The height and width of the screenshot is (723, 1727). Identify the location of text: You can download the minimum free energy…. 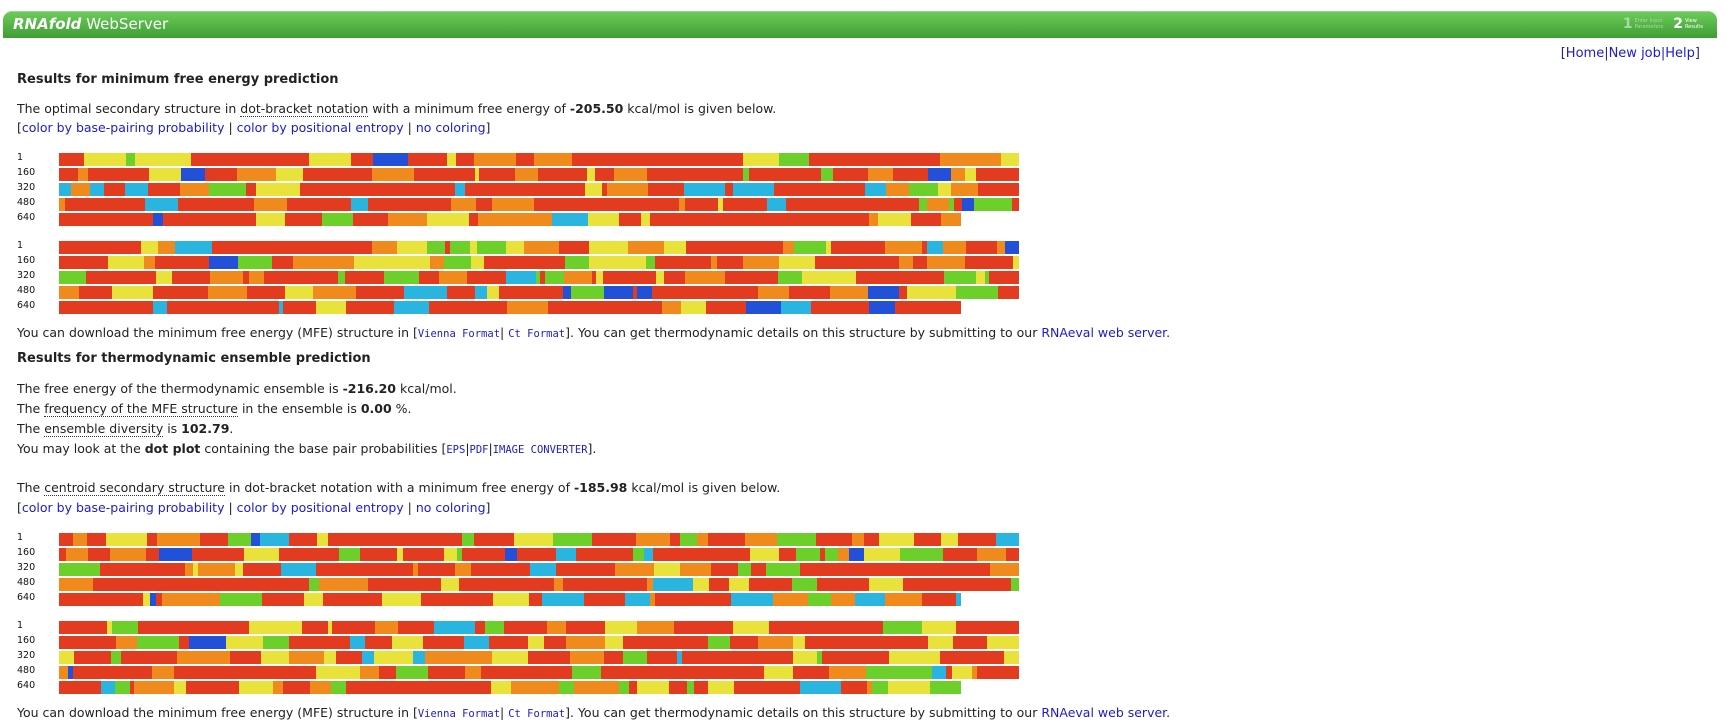
(217, 332).